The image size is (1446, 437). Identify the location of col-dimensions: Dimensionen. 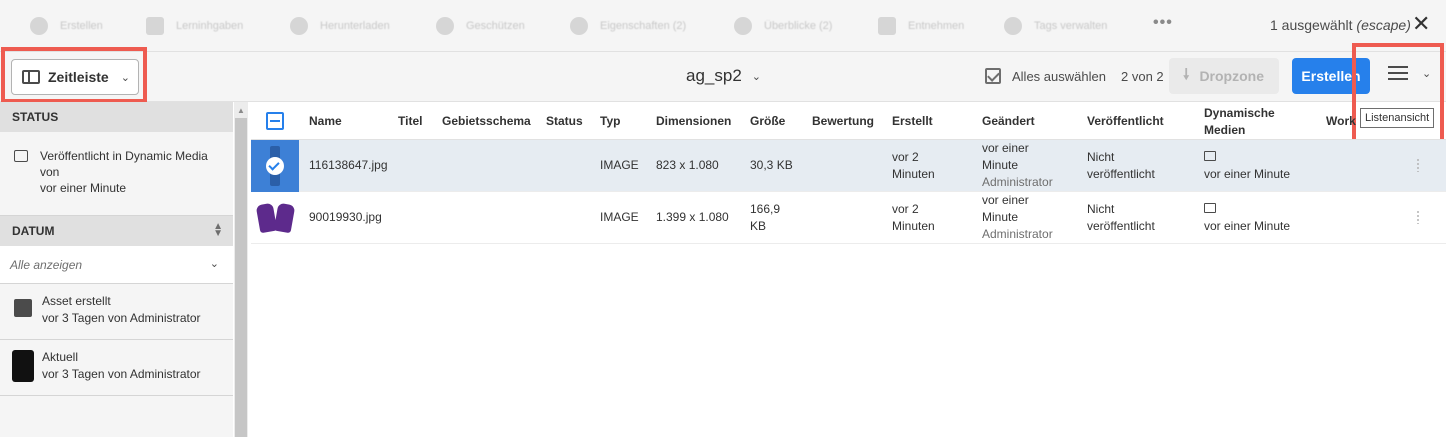
(693, 121).